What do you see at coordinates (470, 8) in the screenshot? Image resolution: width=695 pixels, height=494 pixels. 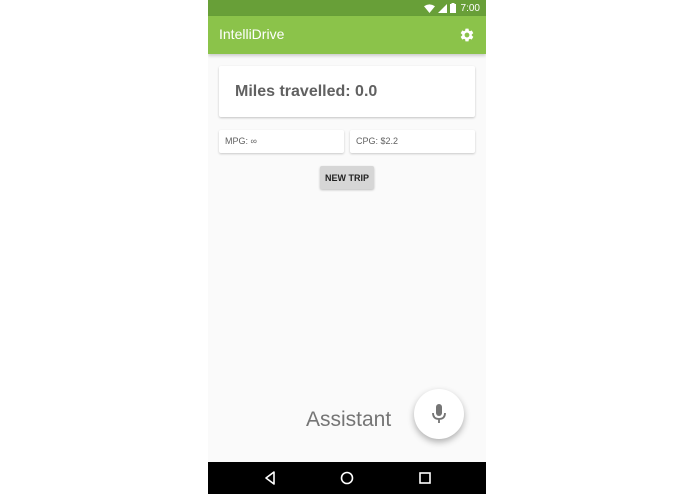 I see `status-time: 7:00` at bounding box center [470, 8].